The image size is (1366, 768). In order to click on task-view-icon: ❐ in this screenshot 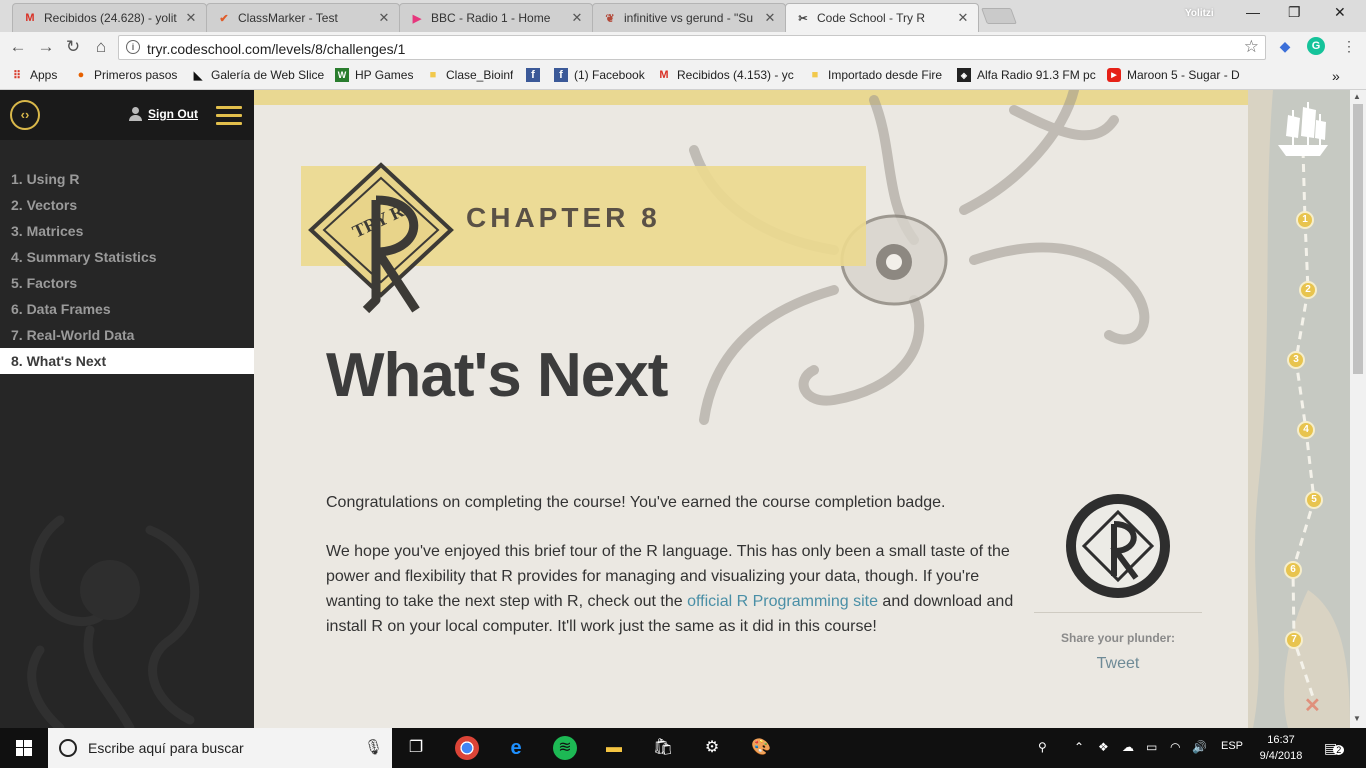, I will do `click(416, 748)`.